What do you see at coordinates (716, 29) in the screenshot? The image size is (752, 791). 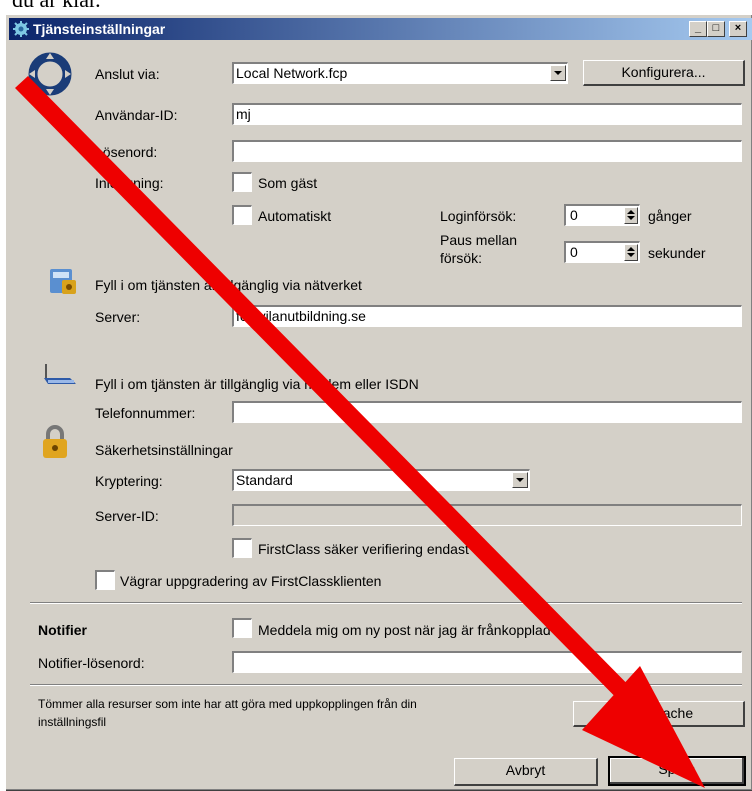 I see `maximize-button: □` at bounding box center [716, 29].